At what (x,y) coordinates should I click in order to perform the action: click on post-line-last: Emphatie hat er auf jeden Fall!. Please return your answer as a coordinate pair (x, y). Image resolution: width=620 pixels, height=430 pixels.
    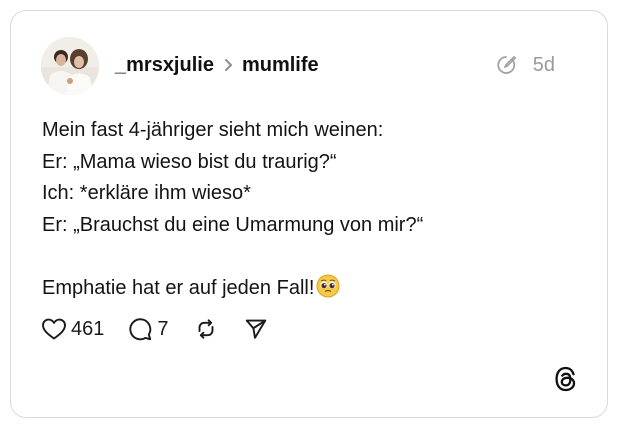
    Looking at the image, I should click on (232, 289).